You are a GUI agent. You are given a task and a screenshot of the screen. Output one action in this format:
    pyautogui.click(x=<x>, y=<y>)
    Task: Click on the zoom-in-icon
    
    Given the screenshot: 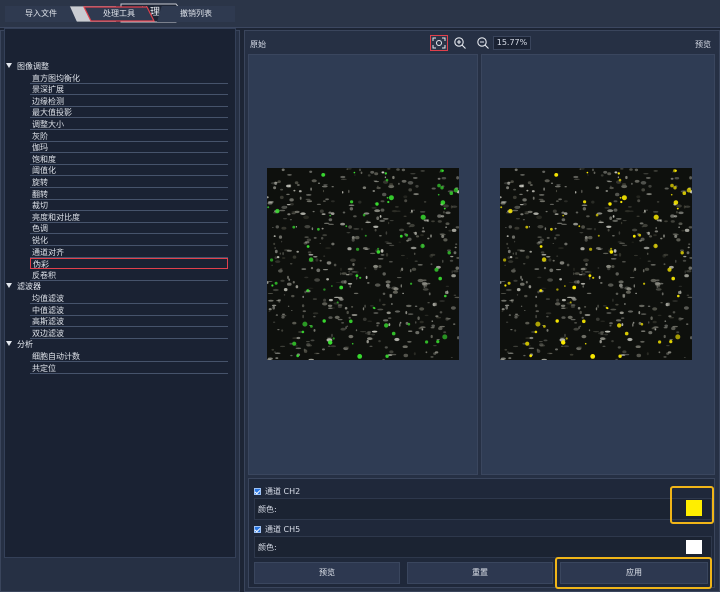 What is the action you would take?
    pyautogui.click(x=460, y=43)
    